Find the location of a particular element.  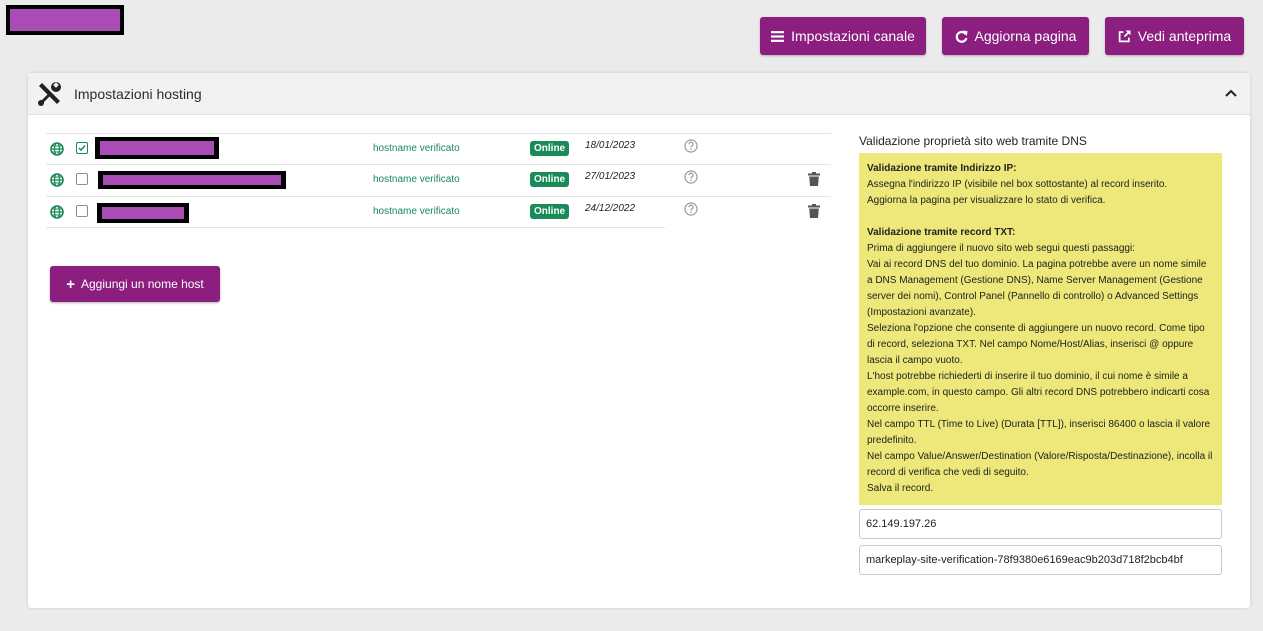

card-header: Impostazioni hosting is located at coordinates (639, 94).